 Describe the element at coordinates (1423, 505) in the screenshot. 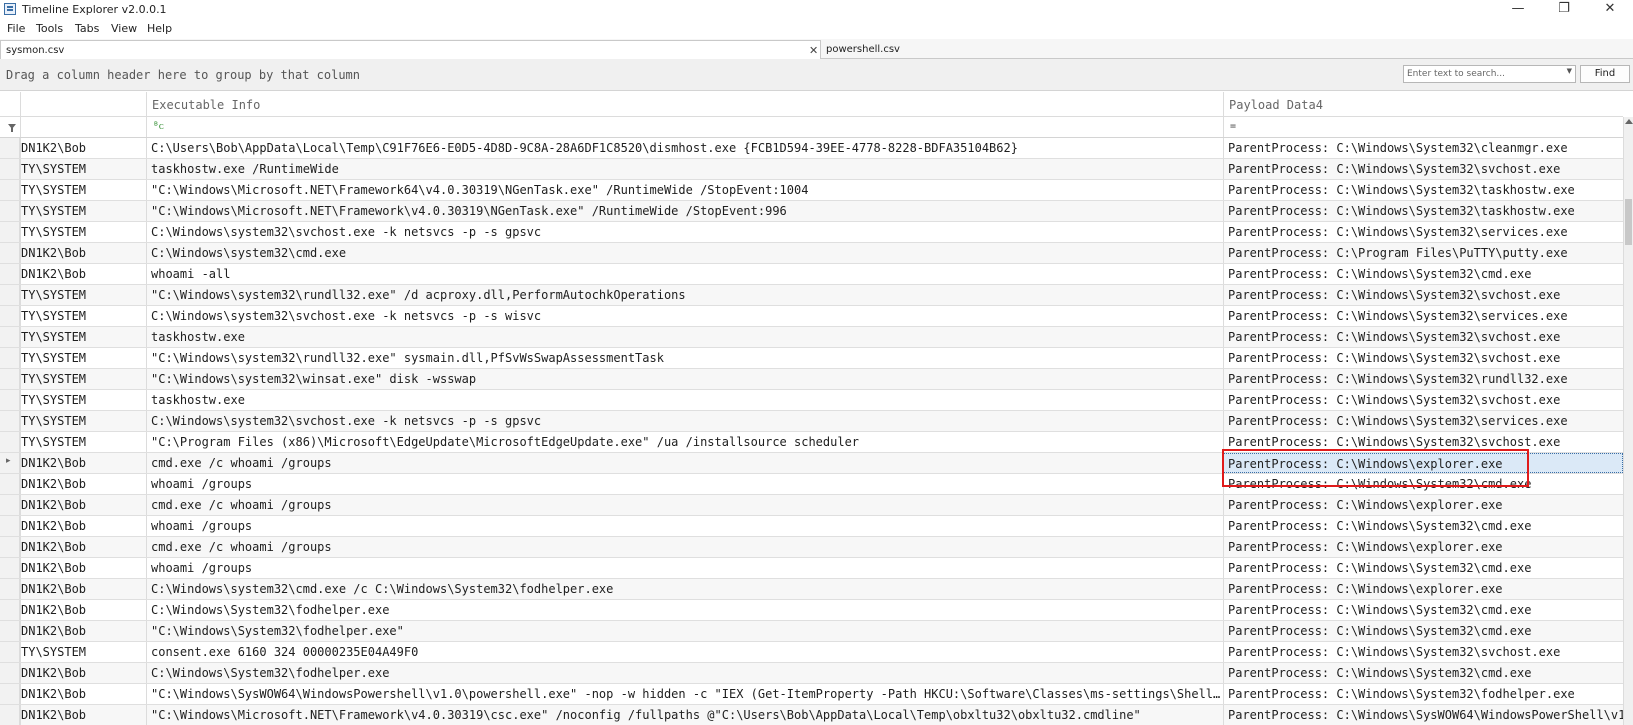

I see `cell-payload-data4: ParentProcess: C:\Windows\explorer.exe` at that location.